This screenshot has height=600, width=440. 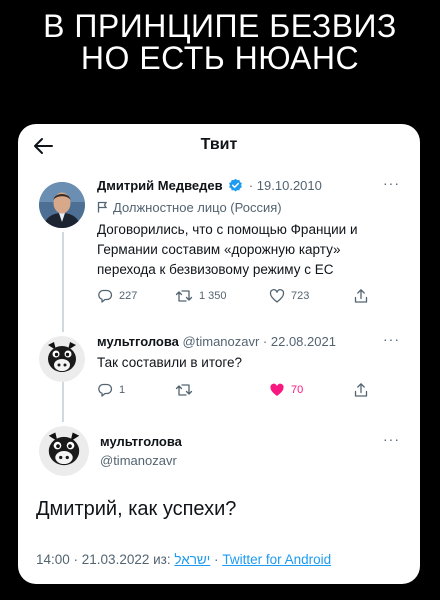 I want to click on tweet-text-line: Так составили в итоге?, so click(x=170, y=362).